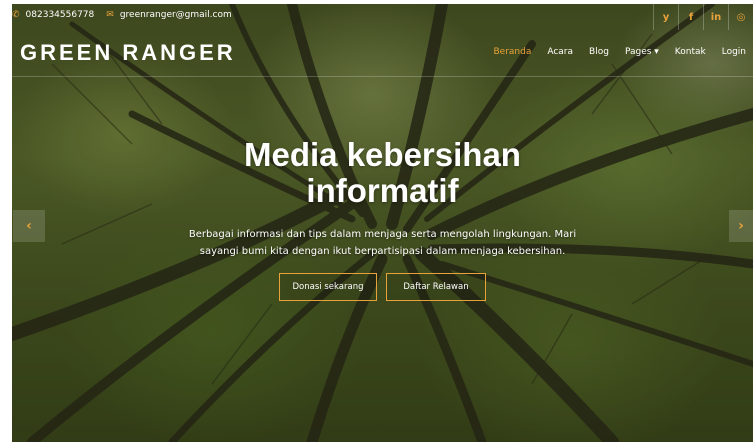  What do you see at coordinates (665, 17) in the screenshot?
I see `twitter-icon: y` at bounding box center [665, 17].